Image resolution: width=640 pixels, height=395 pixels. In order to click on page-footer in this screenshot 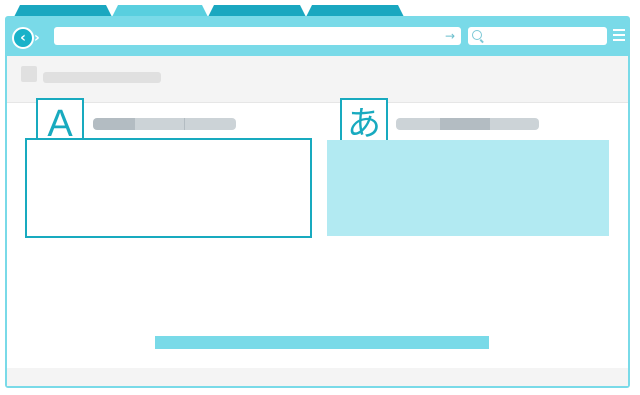, I will do `click(317, 377)`.